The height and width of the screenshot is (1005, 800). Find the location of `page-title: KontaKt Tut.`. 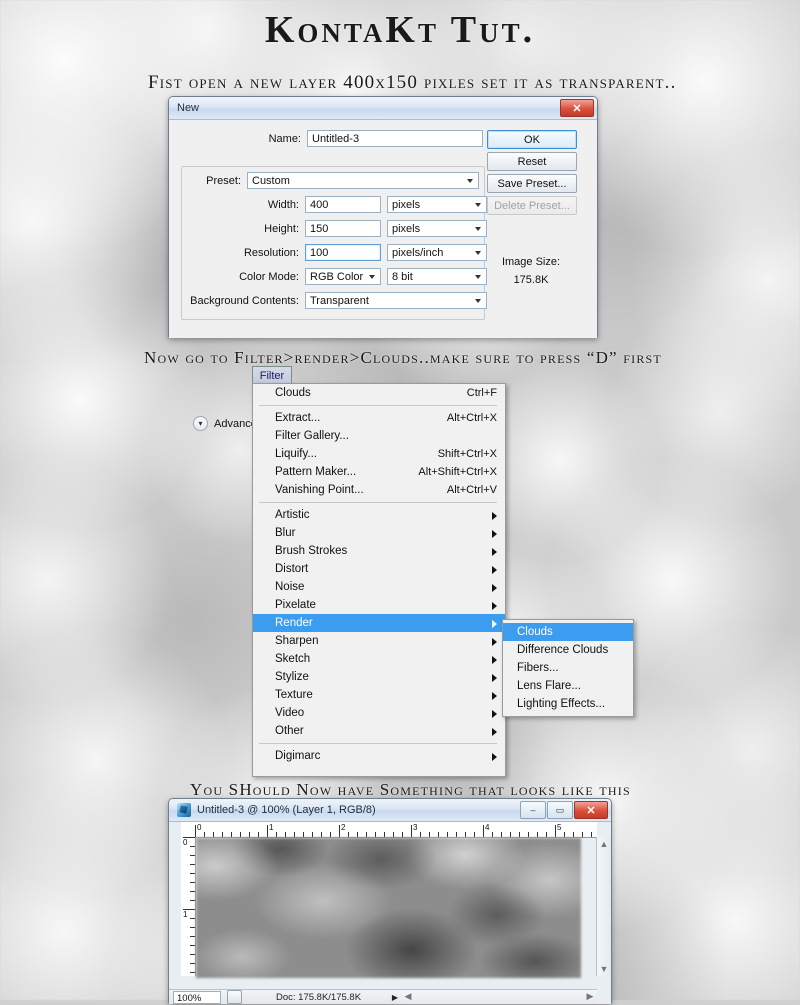

page-title: KontaKt Tut. is located at coordinates (400, 30).